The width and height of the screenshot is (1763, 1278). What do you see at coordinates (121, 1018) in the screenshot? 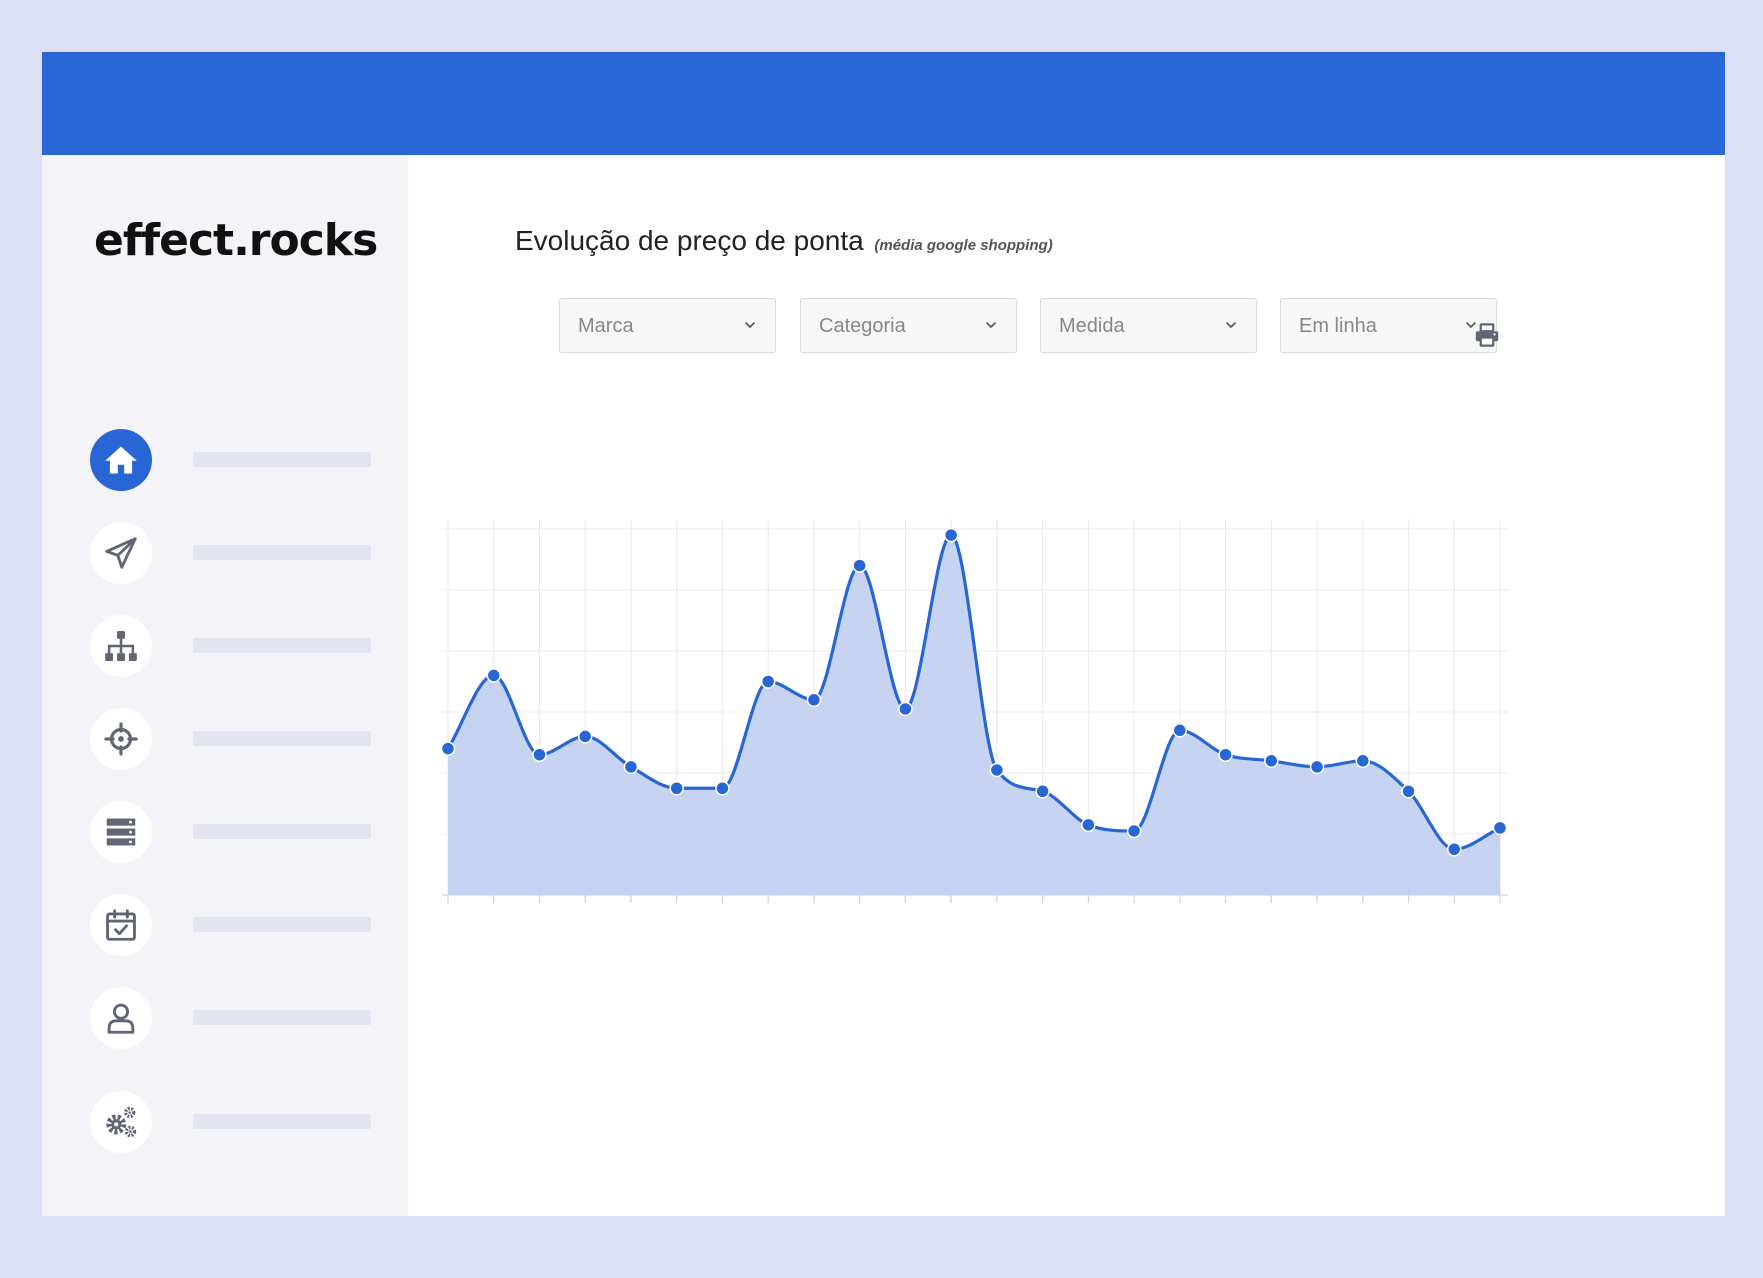
I see `user-icon` at bounding box center [121, 1018].